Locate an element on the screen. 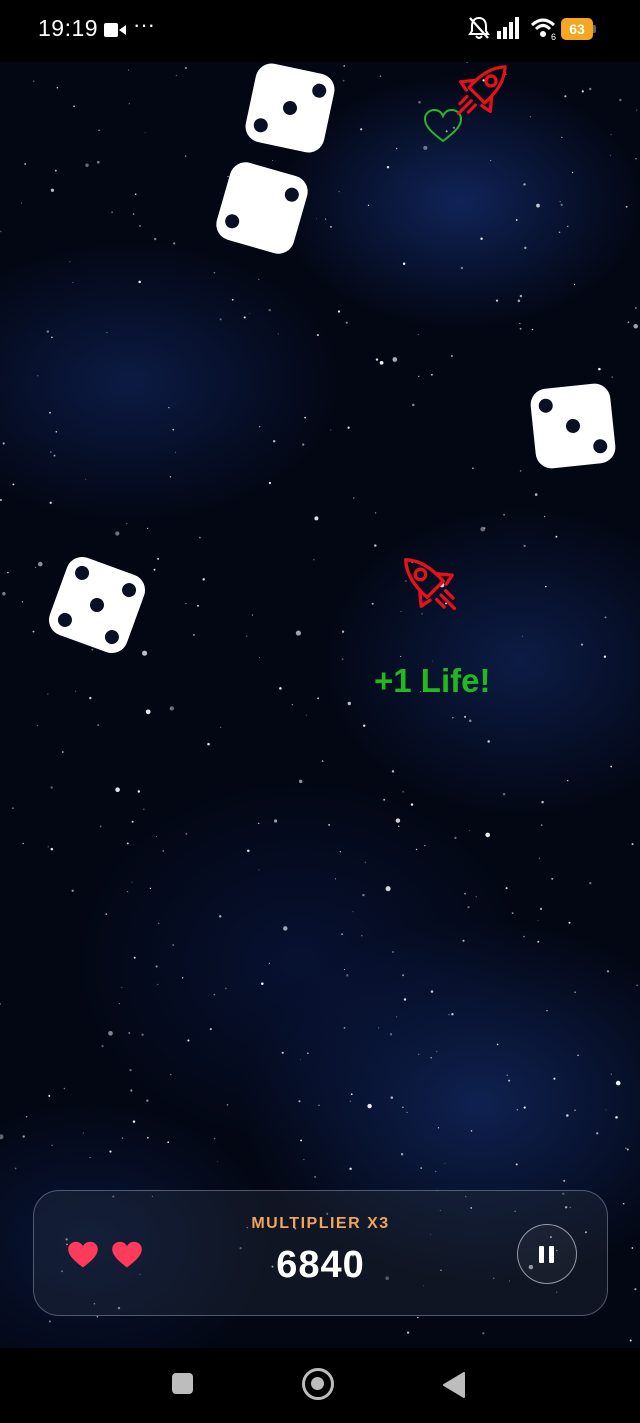 The width and height of the screenshot is (640, 1423). back-button is located at coordinates (454, 1385).